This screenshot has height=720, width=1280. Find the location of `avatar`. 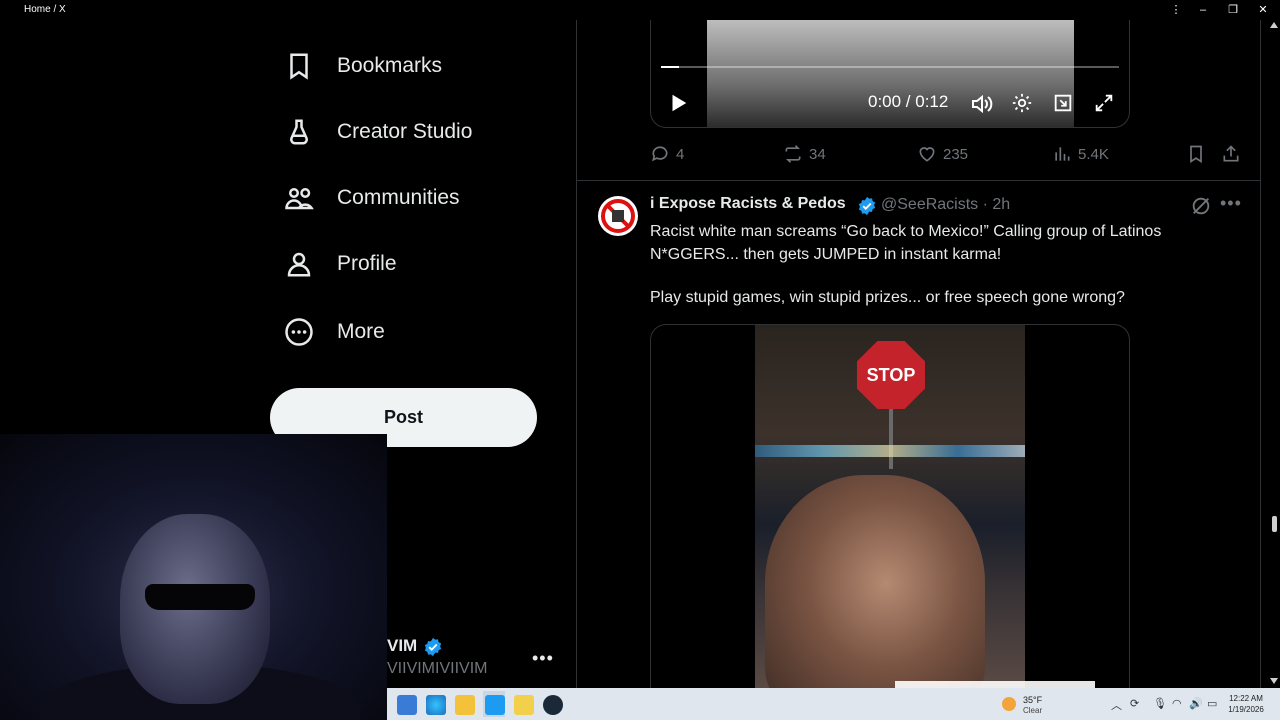

avatar is located at coordinates (618, 216).